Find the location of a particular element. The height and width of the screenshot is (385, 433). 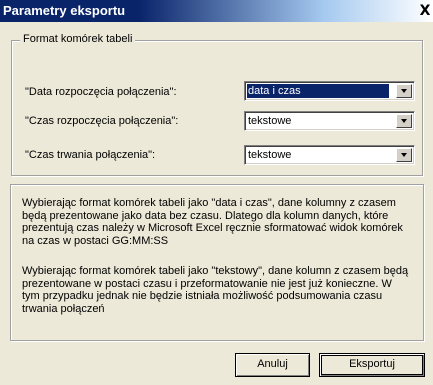

title-bar: Parametry eksportu X is located at coordinates (216, 11).